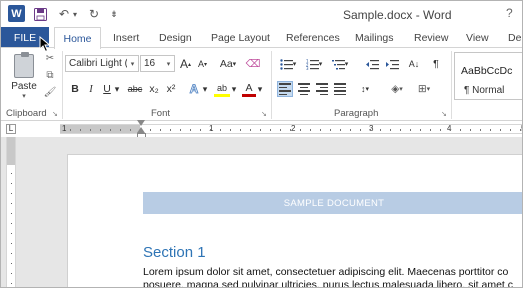 This screenshot has height=288, width=523. I want to click on save-icon, so click(40, 14).